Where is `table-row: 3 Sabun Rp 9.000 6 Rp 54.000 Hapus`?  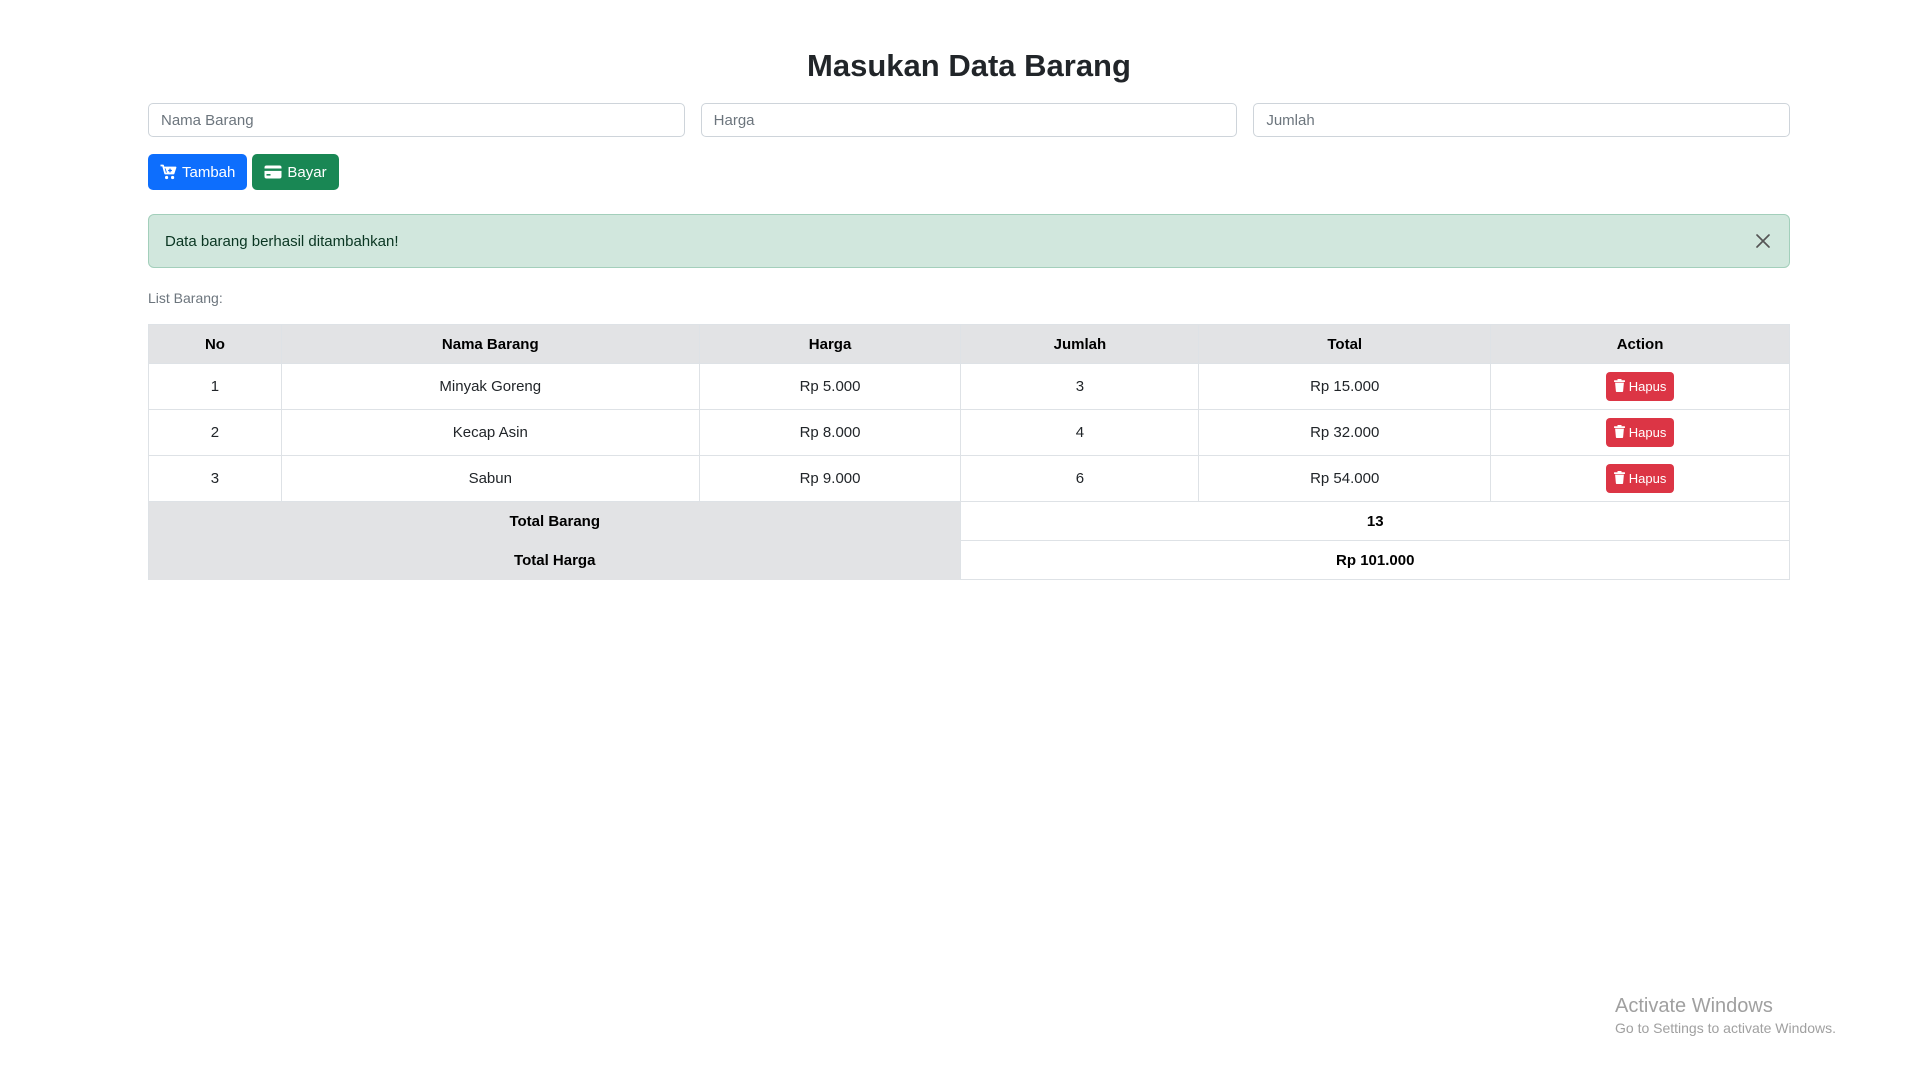 table-row: 3 Sabun Rp 9.000 6 Rp 54.000 Hapus is located at coordinates (969, 478).